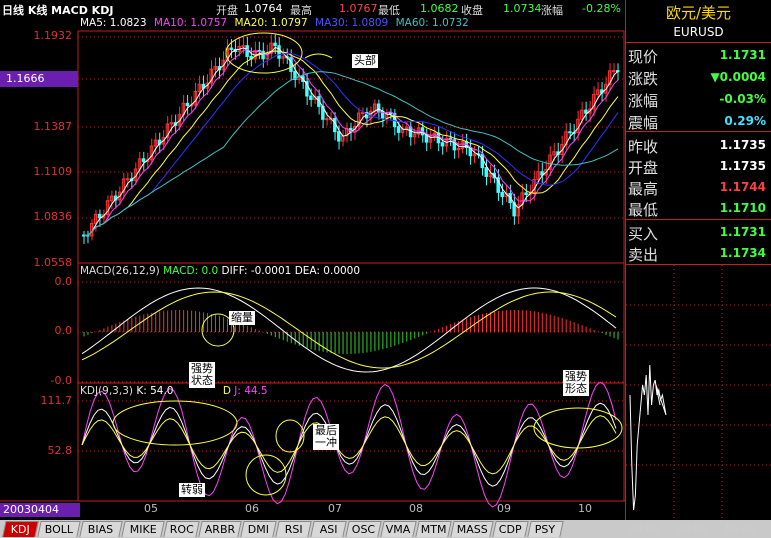 This screenshot has height=538, width=771. I want to click on diff-value: DIFF: -0.0001, so click(256, 271).